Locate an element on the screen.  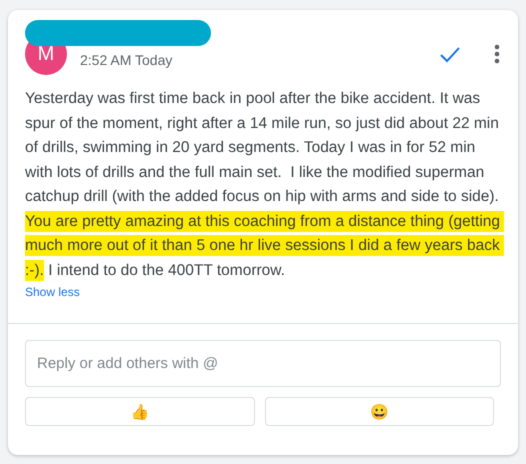
reaction-button: 😀 is located at coordinates (379, 411).